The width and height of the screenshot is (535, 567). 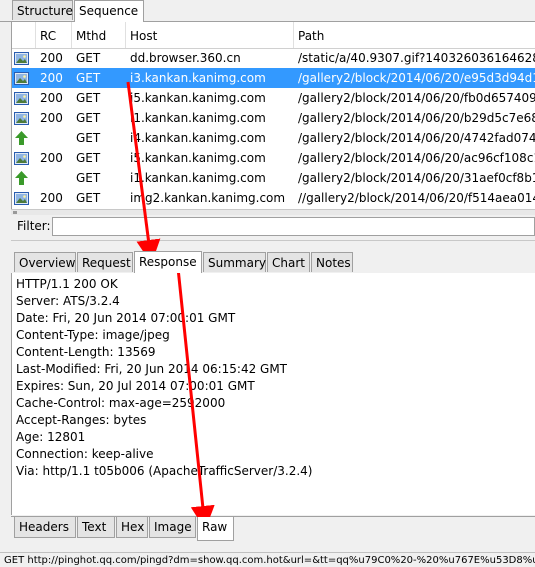 What do you see at coordinates (109, 11) in the screenshot?
I see `tab-sequence: Sequence` at bounding box center [109, 11].